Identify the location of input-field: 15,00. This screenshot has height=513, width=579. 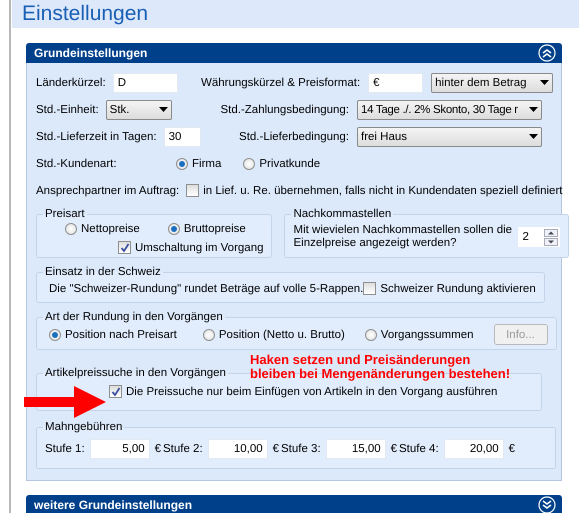
(356, 449).